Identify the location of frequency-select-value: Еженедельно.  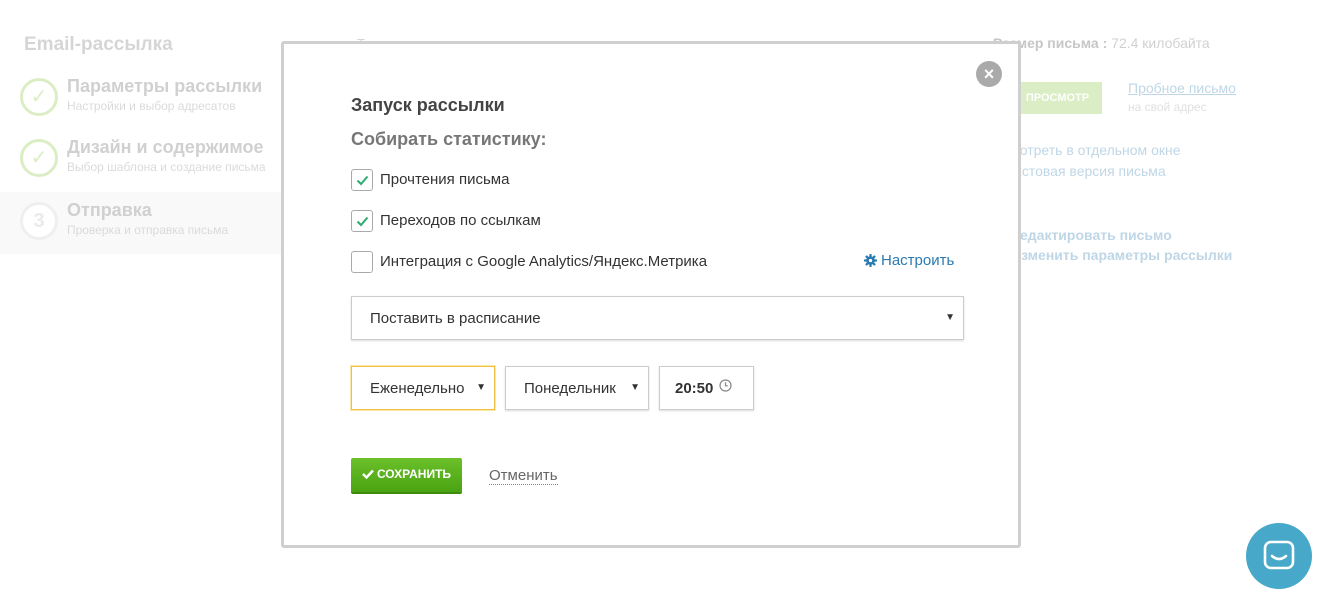
(417, 388).